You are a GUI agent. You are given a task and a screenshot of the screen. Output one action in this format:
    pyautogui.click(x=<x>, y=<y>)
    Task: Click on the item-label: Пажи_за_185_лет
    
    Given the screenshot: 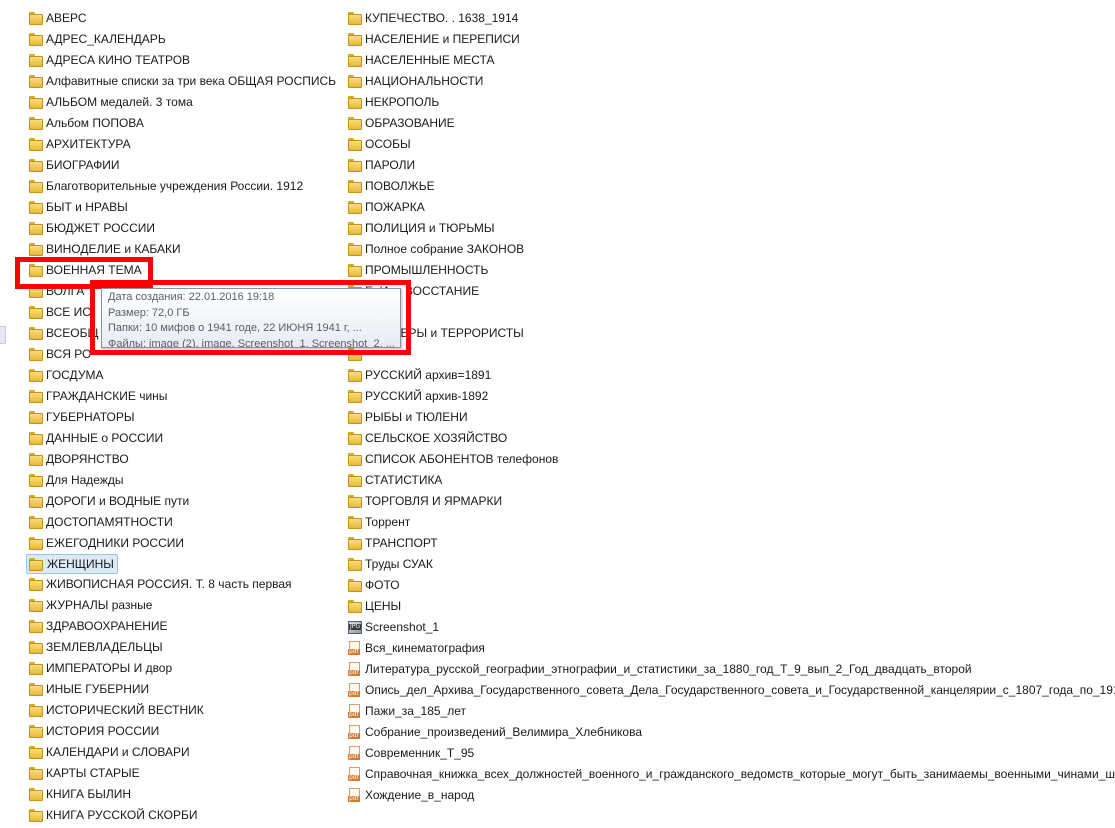 What is the action you would take?
    pyautogui.click(x=416, y=711)
    